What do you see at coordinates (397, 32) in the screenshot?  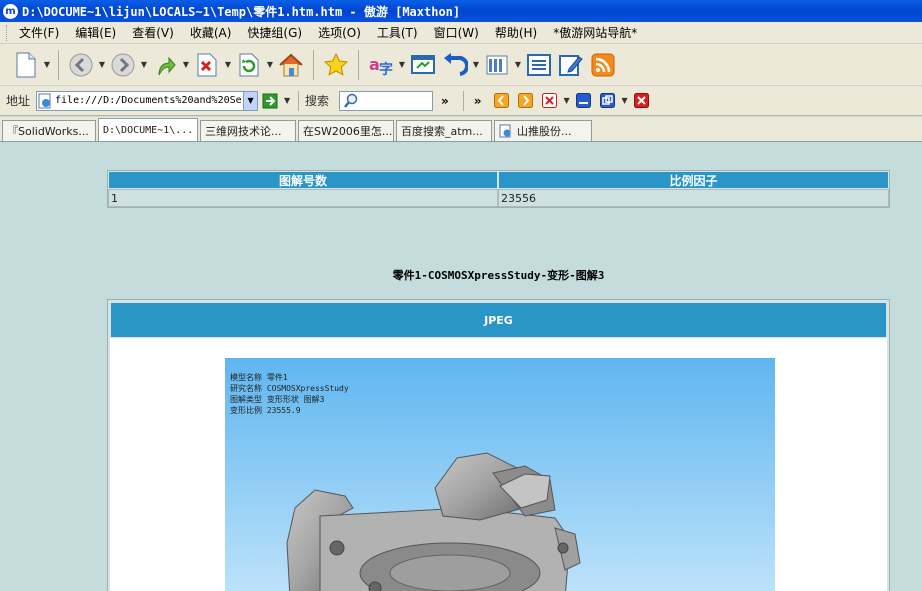 I see `menu-tools: 工具(T)` at bounding box center [397, 32].